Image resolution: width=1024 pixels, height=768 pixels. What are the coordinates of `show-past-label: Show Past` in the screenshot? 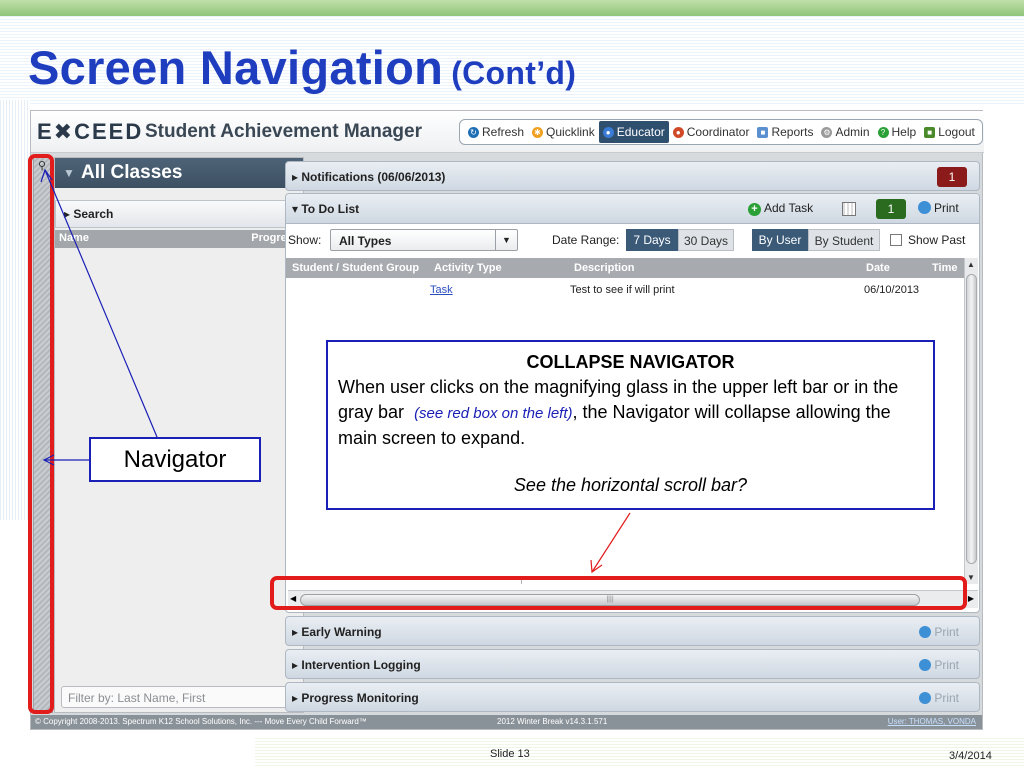 It's located at (937, 240).